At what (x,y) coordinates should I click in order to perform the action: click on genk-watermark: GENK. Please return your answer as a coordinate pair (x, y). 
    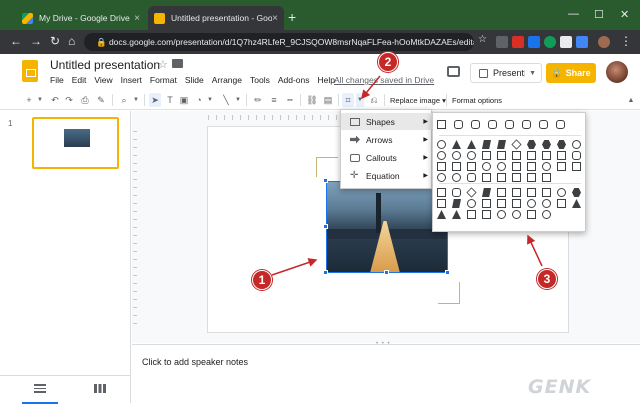
    Looking at the image, I should click on (560, 387).